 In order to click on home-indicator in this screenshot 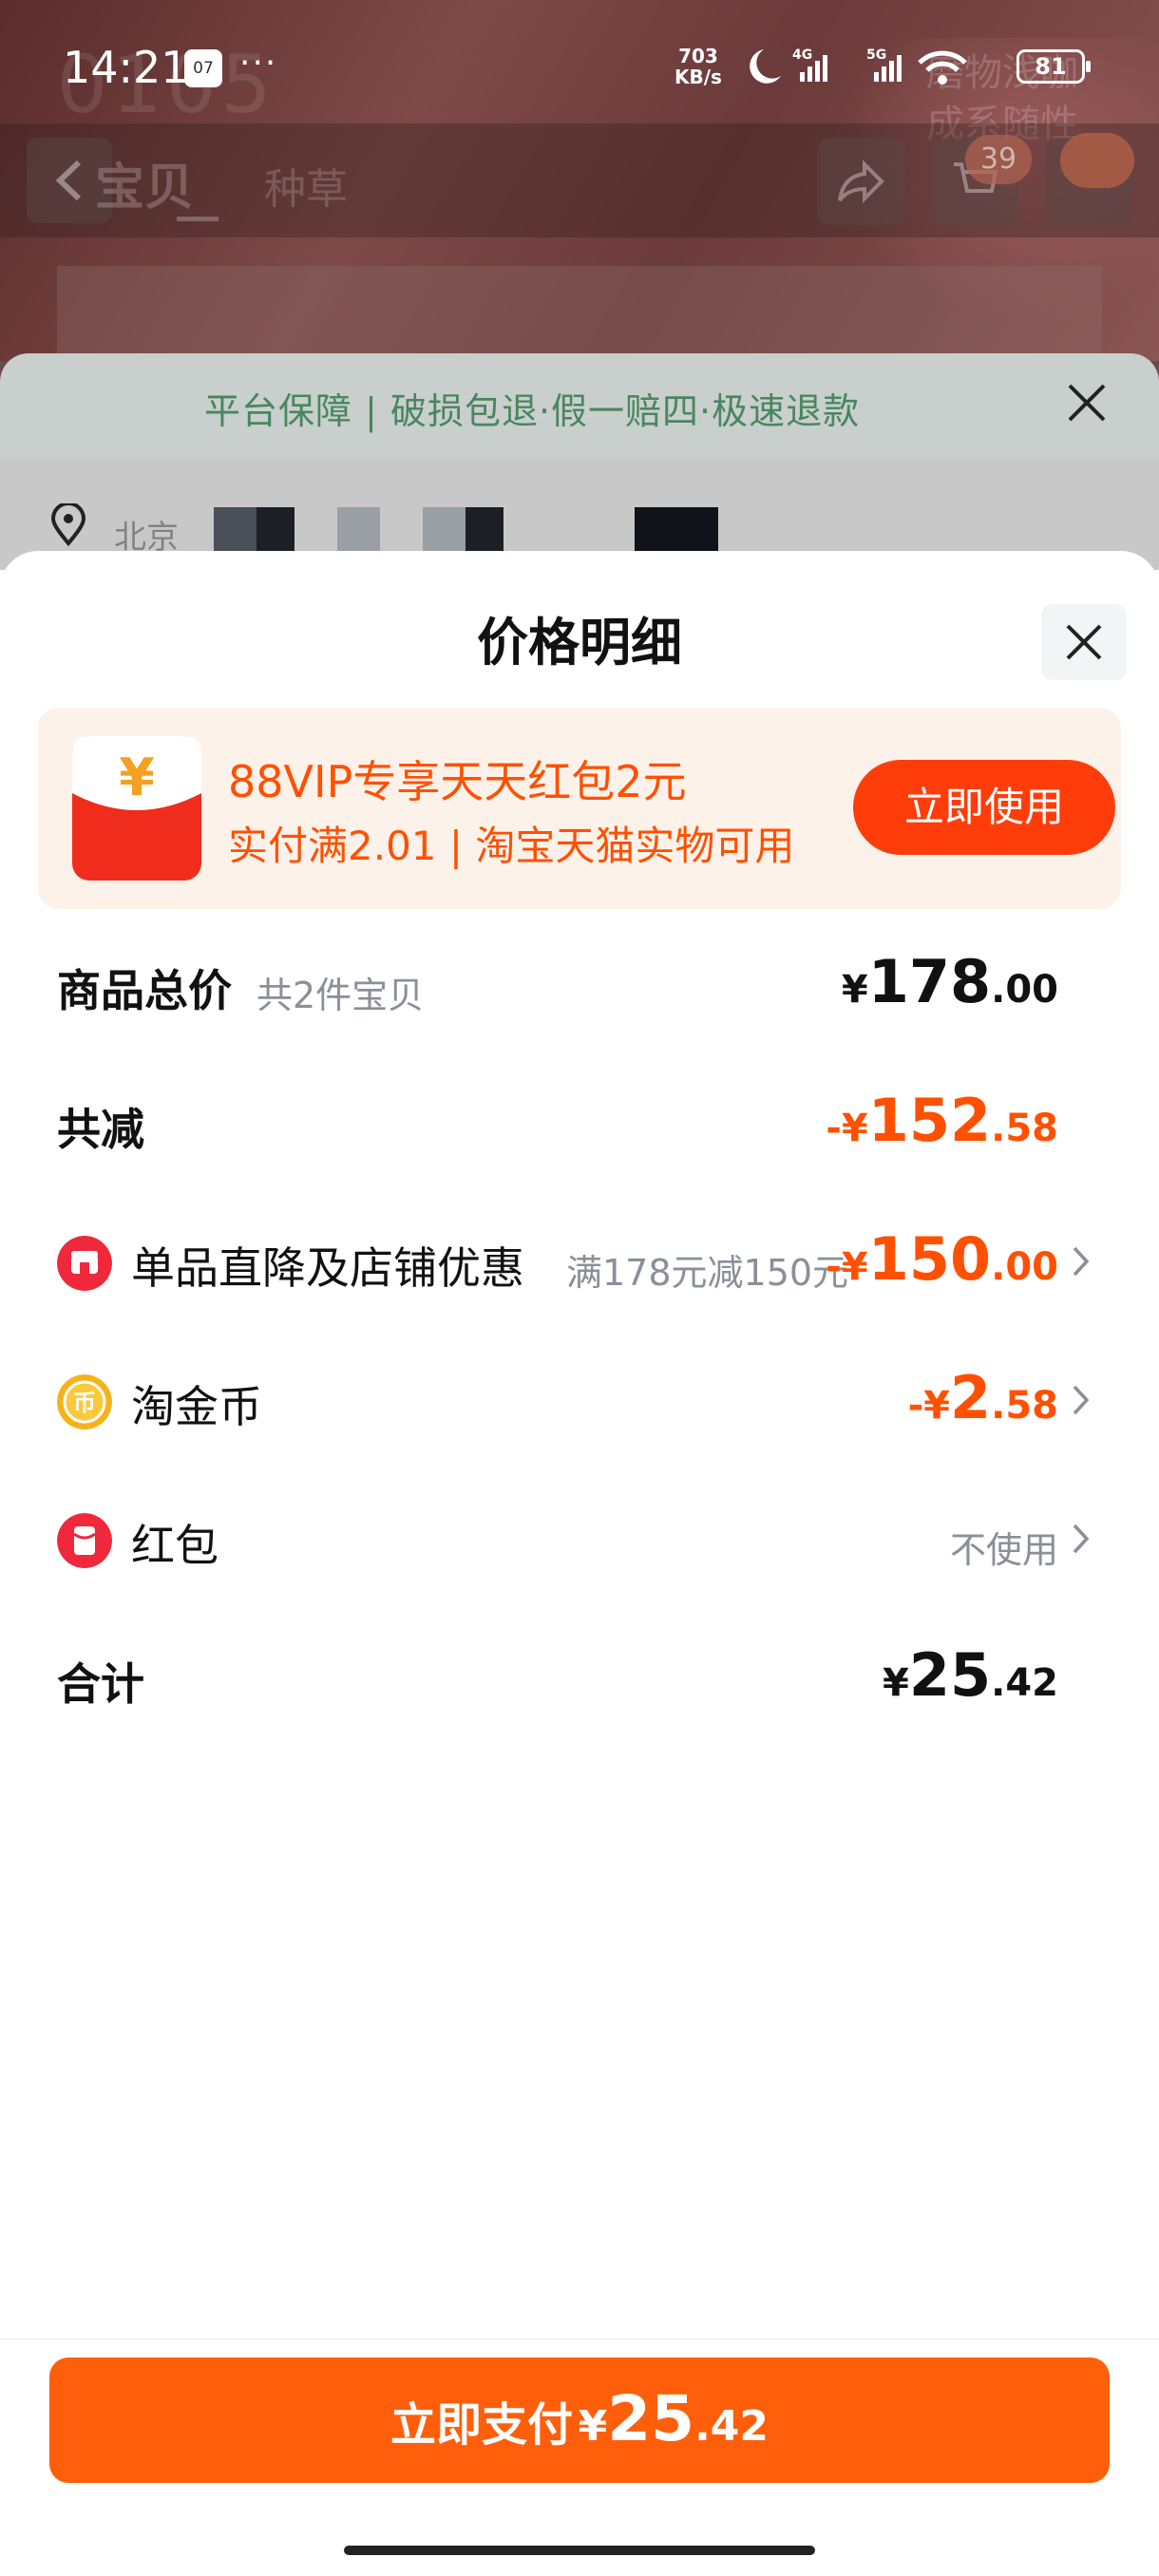, I will do `click(579, 2550)`.